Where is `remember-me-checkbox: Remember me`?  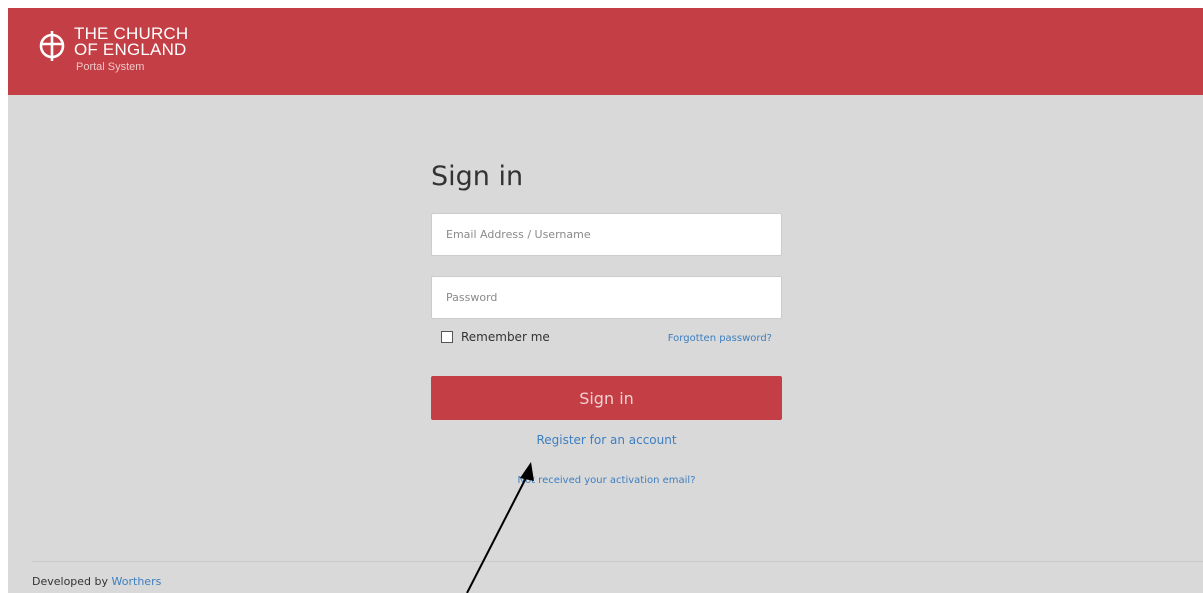
remember-me-checkbox: Remember me is located at coordinates (495, 337).